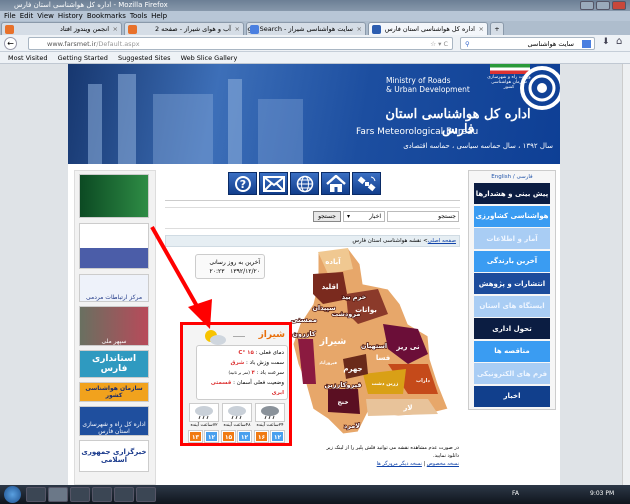 The width and height of the screenshot is (630, 504). I want to click on forecast-max-temp: ۱۵, so click(228, 436).